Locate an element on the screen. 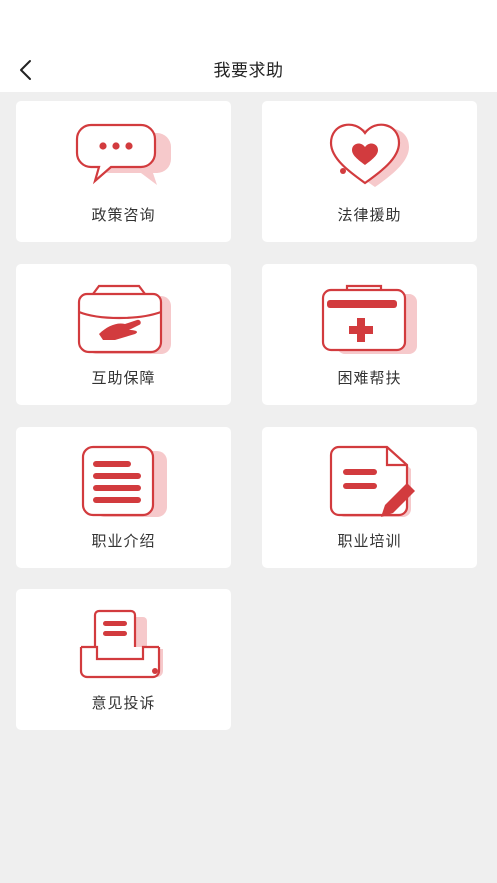 This screenshot has width=497, height=883. service-card-mutual-protection: 互助保障 is located at coordinates (123, 334).